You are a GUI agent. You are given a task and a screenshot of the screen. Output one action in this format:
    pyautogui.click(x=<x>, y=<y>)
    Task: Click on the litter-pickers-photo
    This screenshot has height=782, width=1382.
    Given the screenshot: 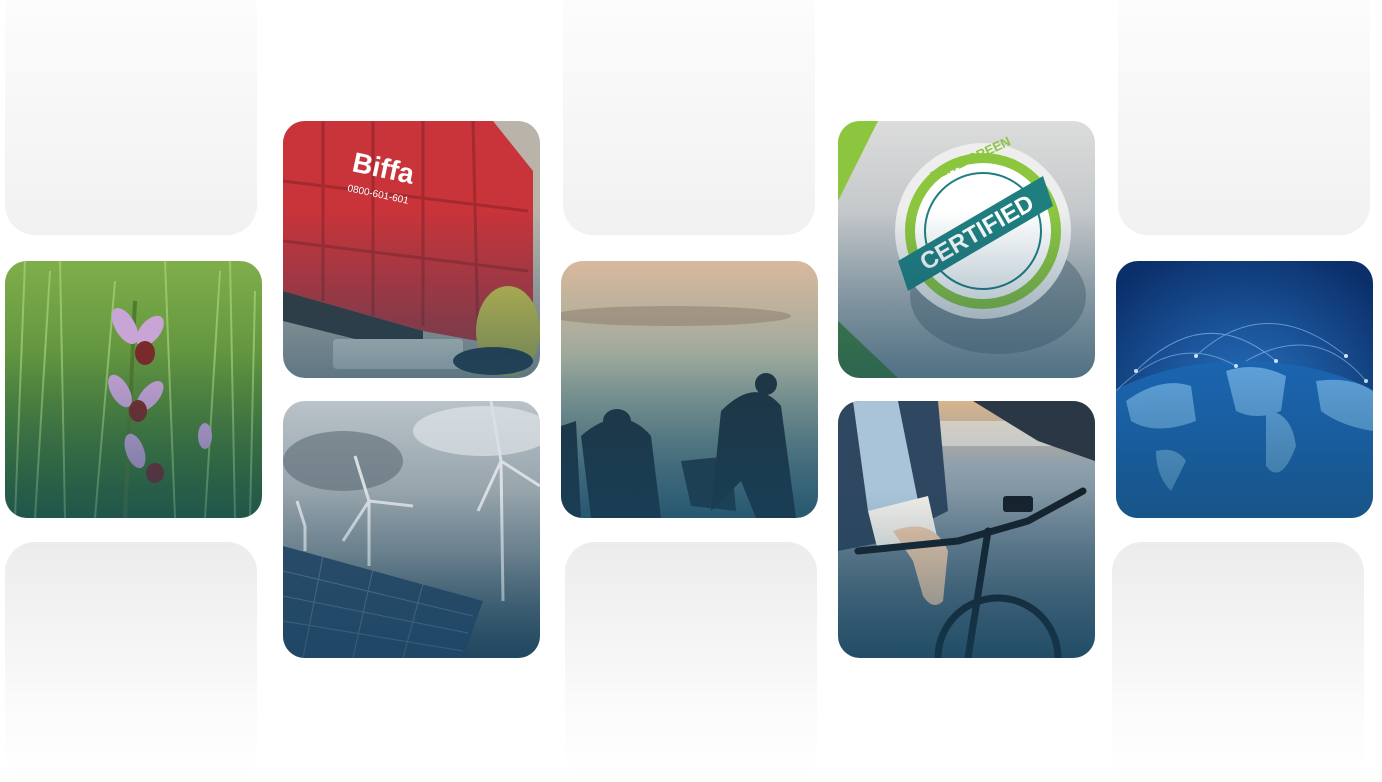 What is the action you would take?
    pyautogui.click(x=689, y=389)
    